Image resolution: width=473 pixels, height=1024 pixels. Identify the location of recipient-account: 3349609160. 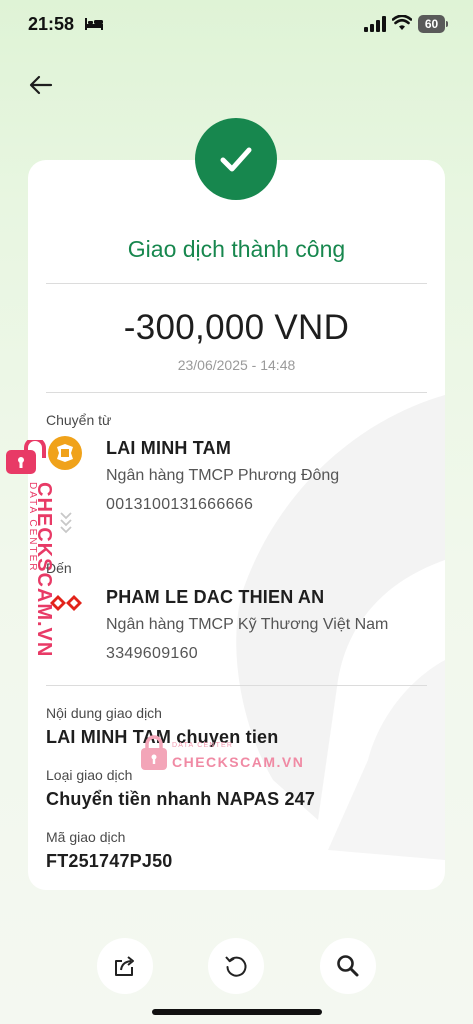
(152, 653).